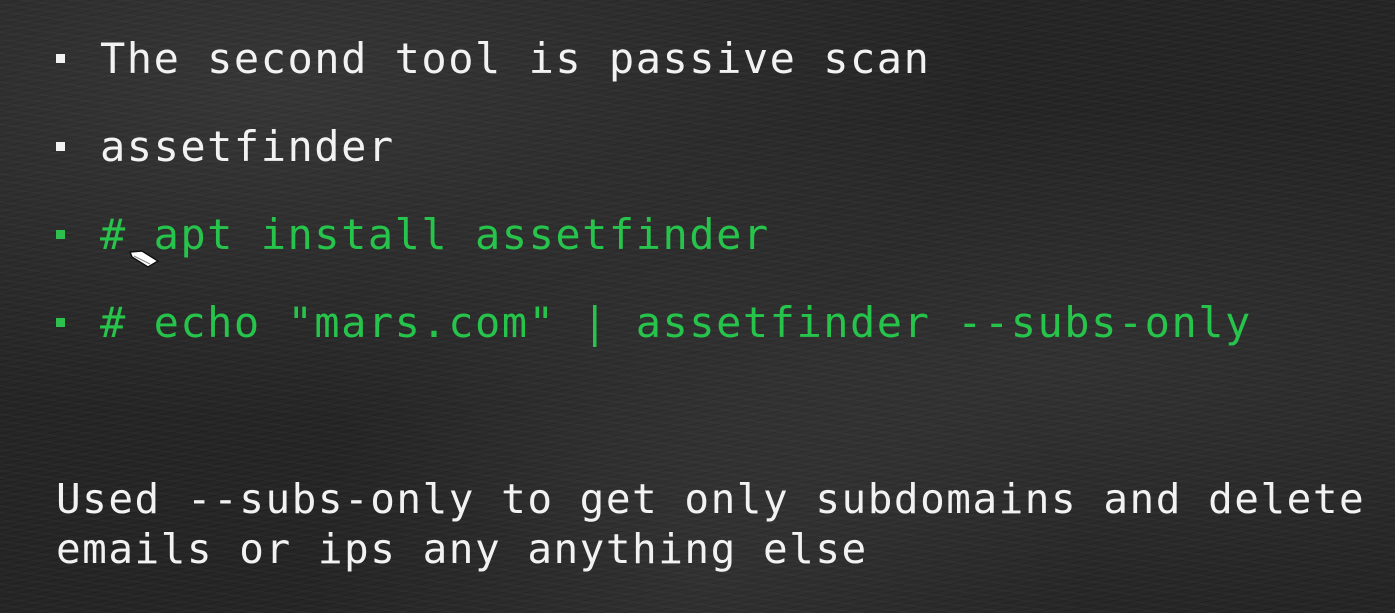  What do you see at coordinates (144, 259) in the screenshot?
I see `mouse-cursor-icon` at bounding box center [144, 259].